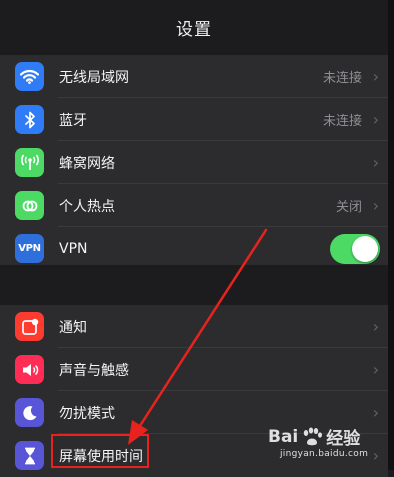 The width and height of the screenshot is (394, 477). Describe the element at coordinates (324, 454) in the screenshot. I see `watermark-url: jingyan.baidu.com` at that location.